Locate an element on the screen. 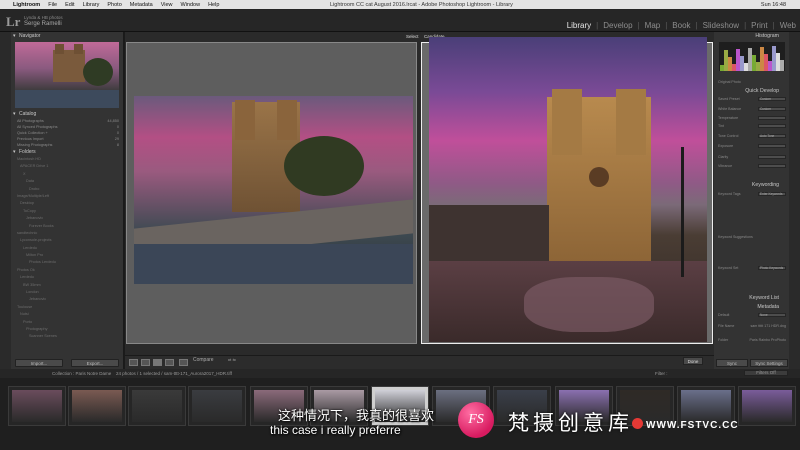  folder-item: Milton Pro is located at coordinates (67, 255).